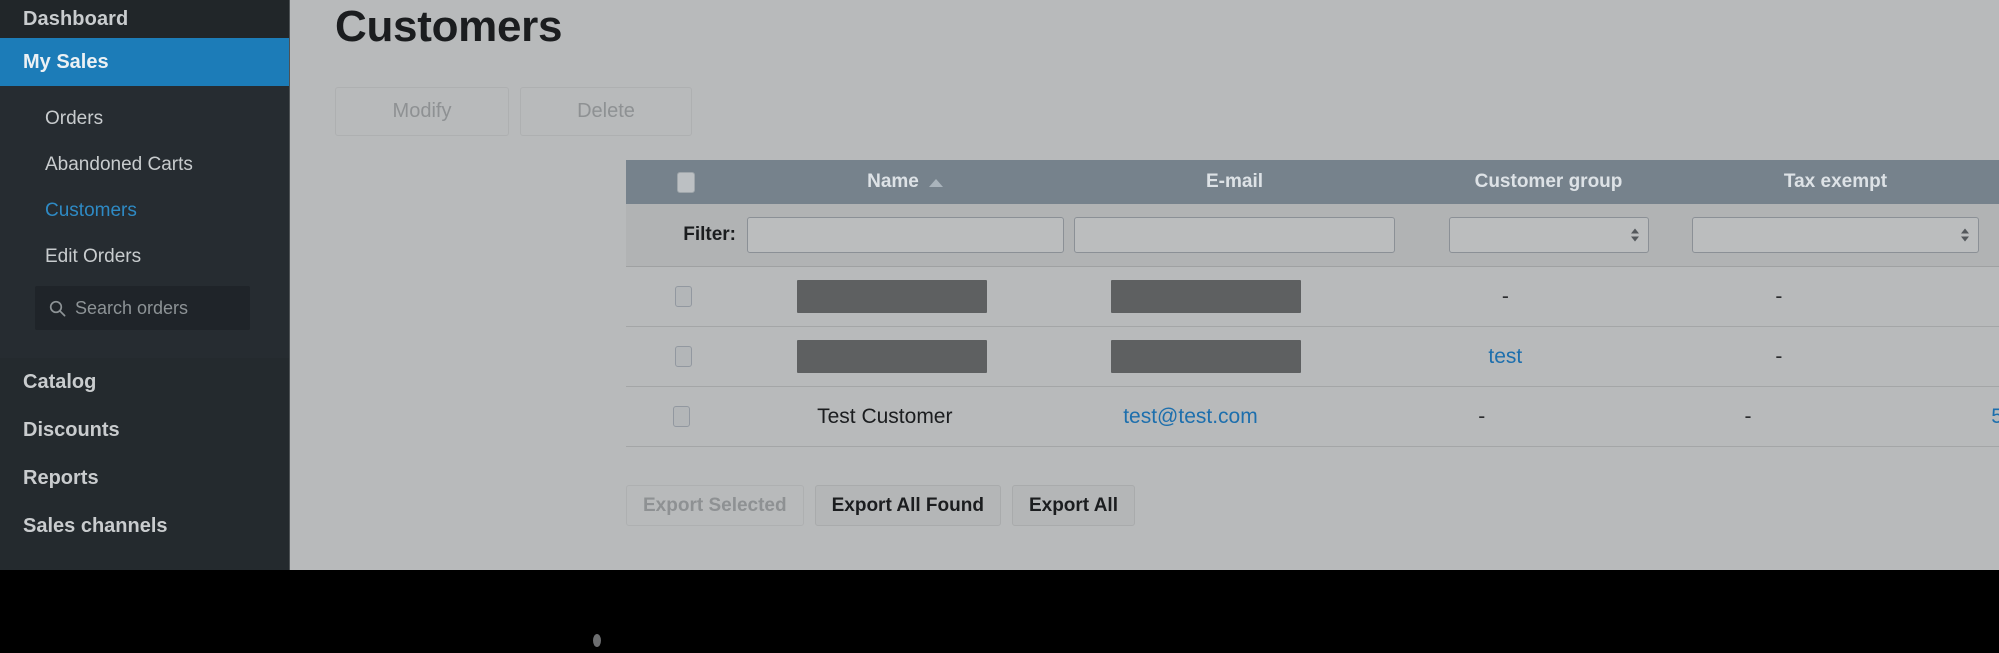 This screenshot has height=653, width=1999. I want to click on sidebar-item-discounts: Discounts, so click(144, 430).